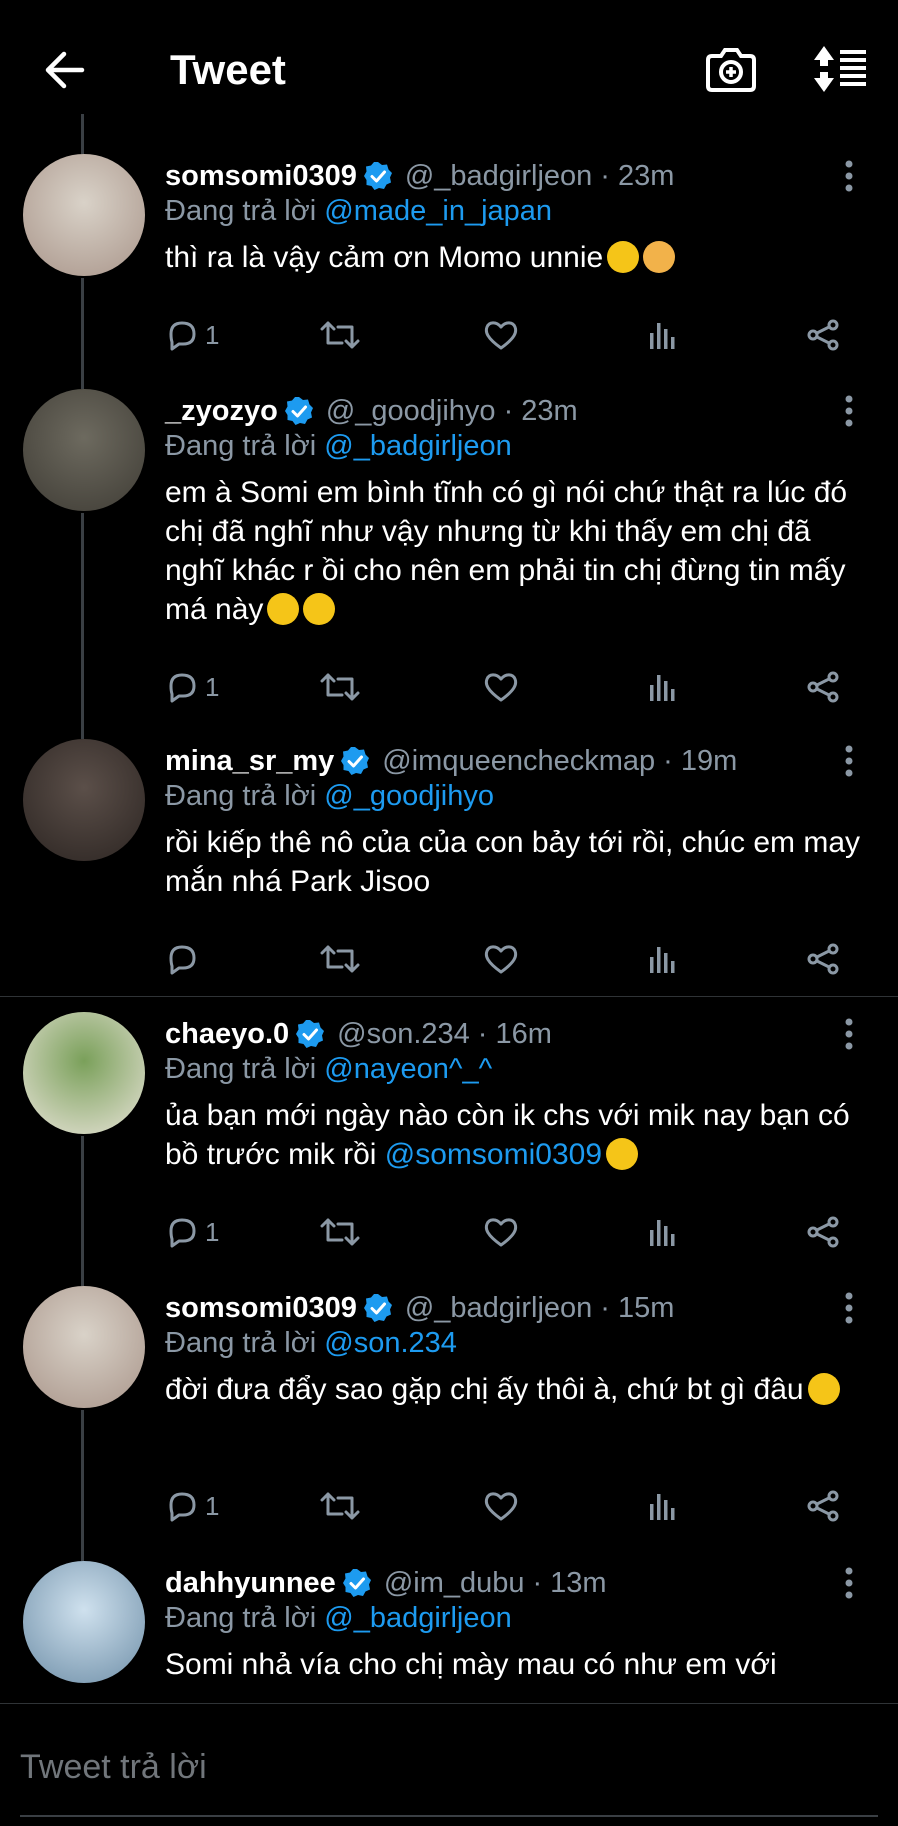  What do you see at coordinates (523, 1034) in the screenshot?
I see `timestamp: 16m` at bounding box center [523, 1034].